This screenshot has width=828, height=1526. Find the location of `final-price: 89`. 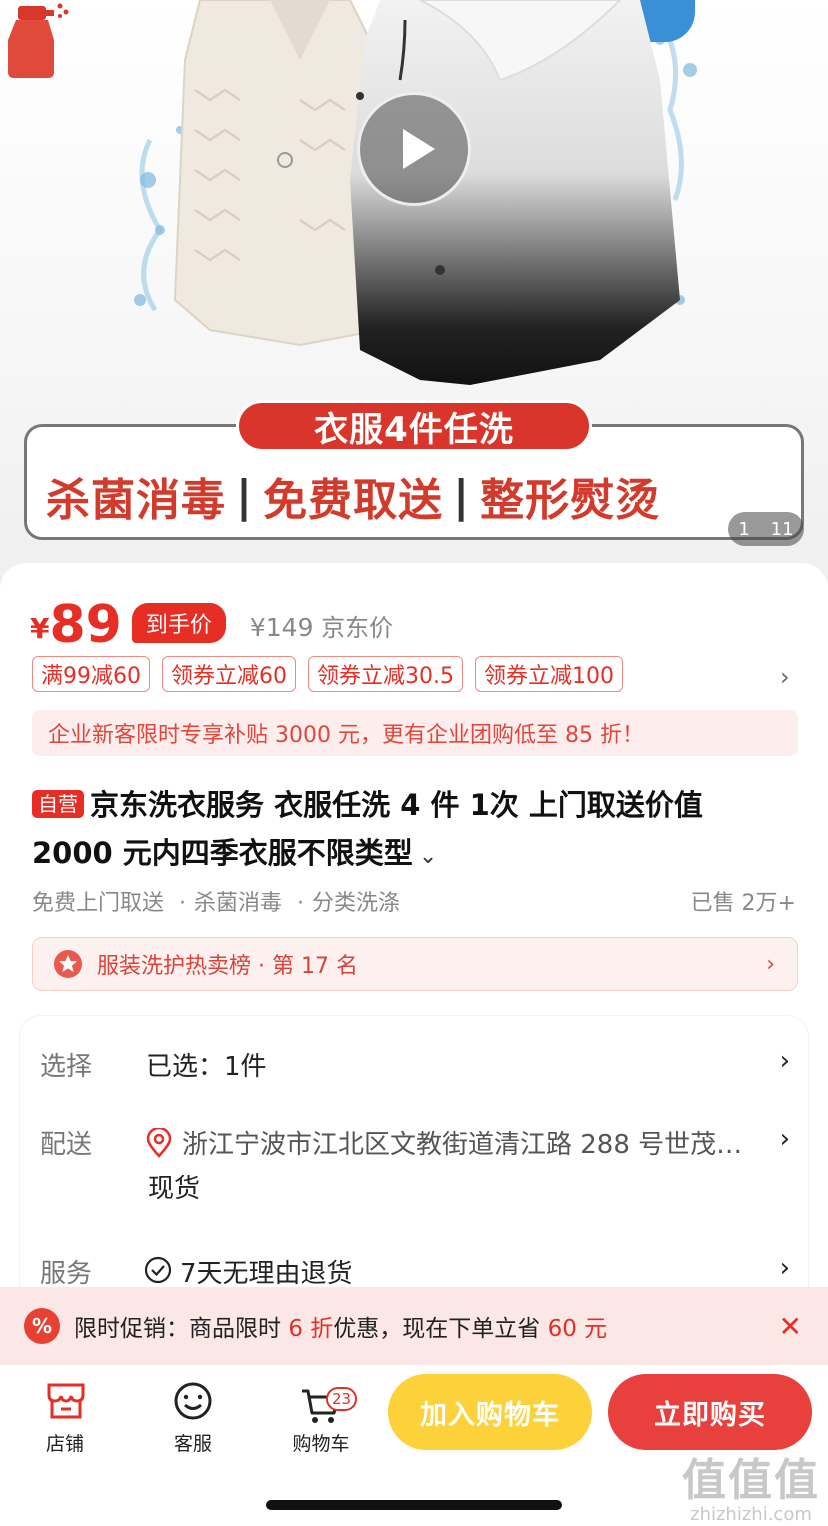

final-price: 89 is located at coordinates (85, 625).